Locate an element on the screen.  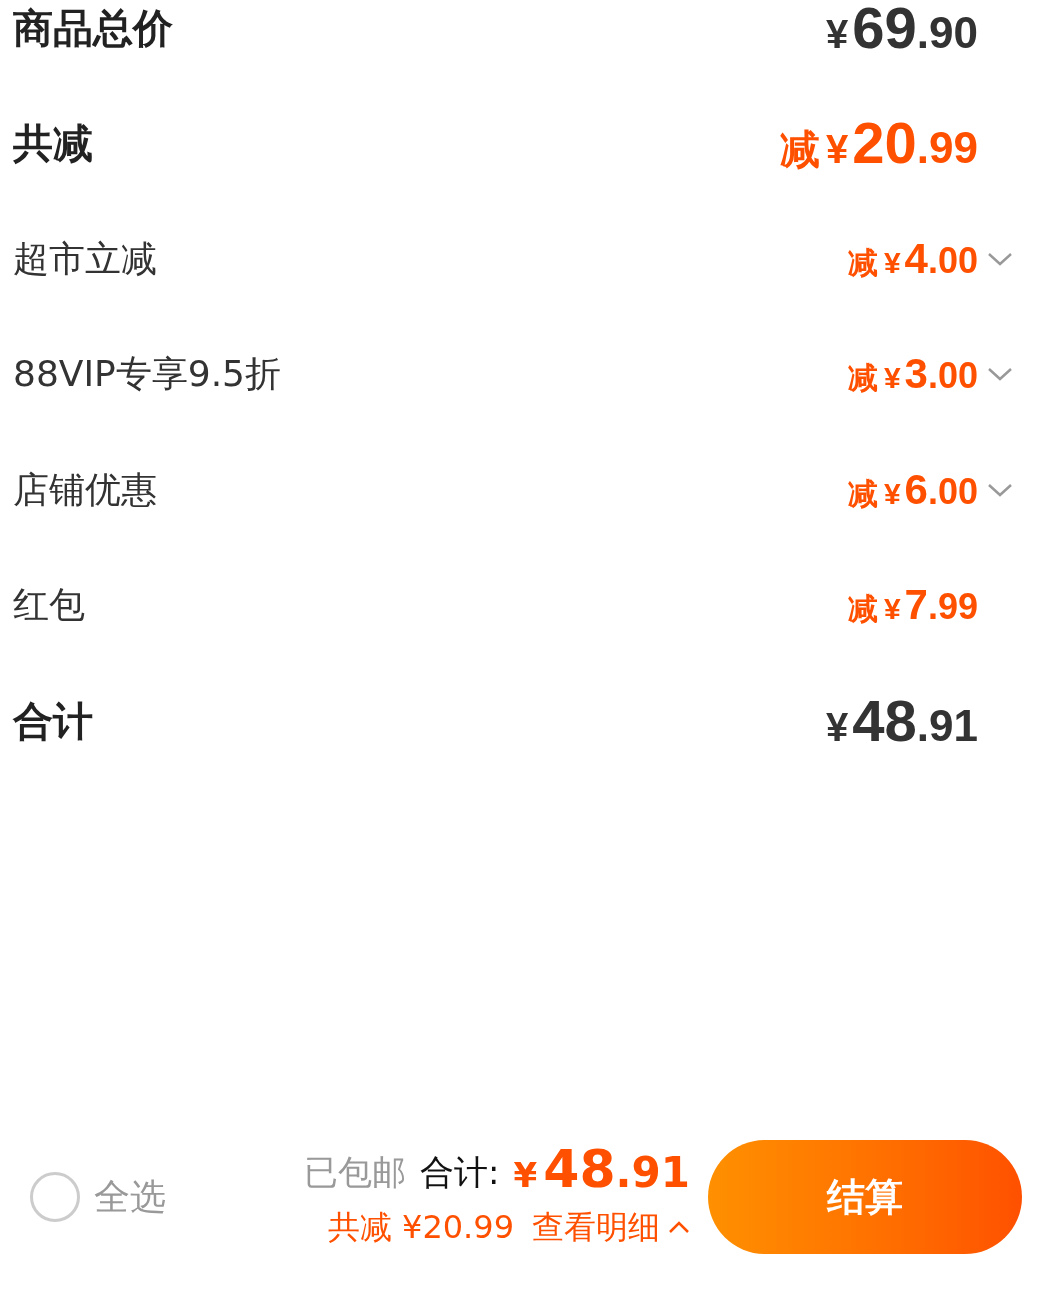
row-label: 红包 is located at coordinates (49, 605).